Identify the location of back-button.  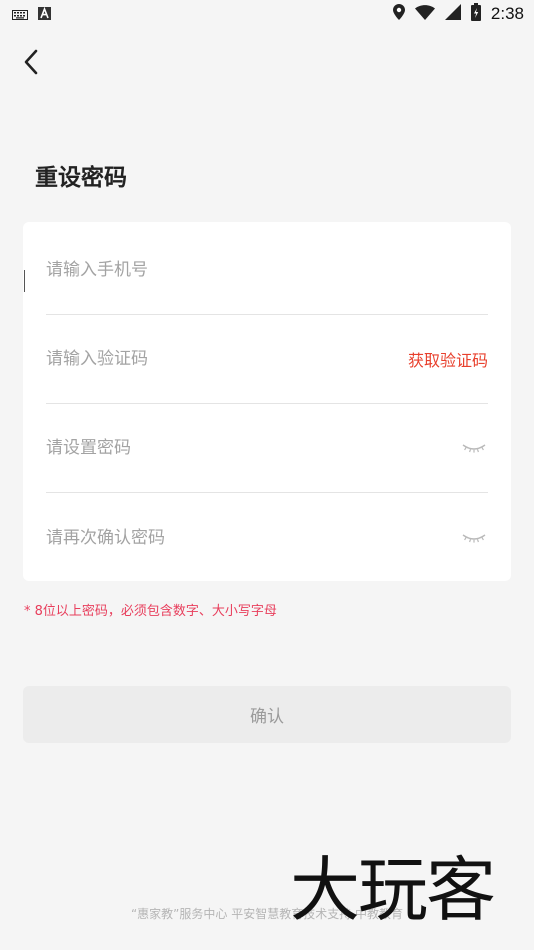
(31, 64).